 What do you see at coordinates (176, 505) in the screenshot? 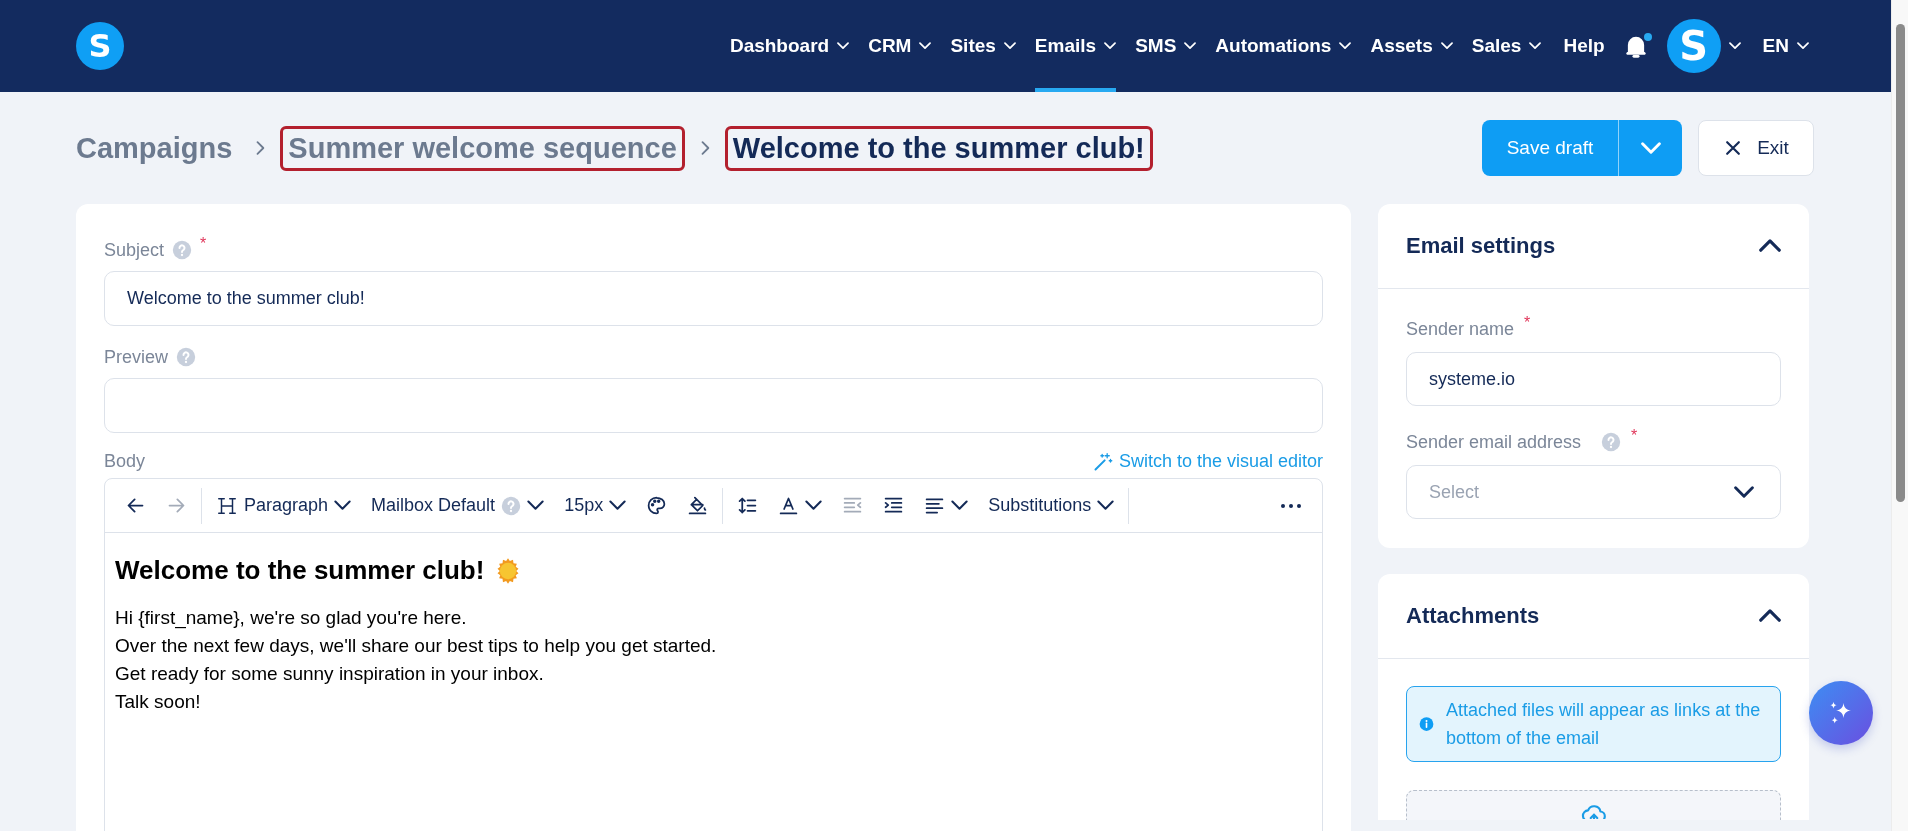
I see `redo-arrow-icon` at bounding box center [176, 505].